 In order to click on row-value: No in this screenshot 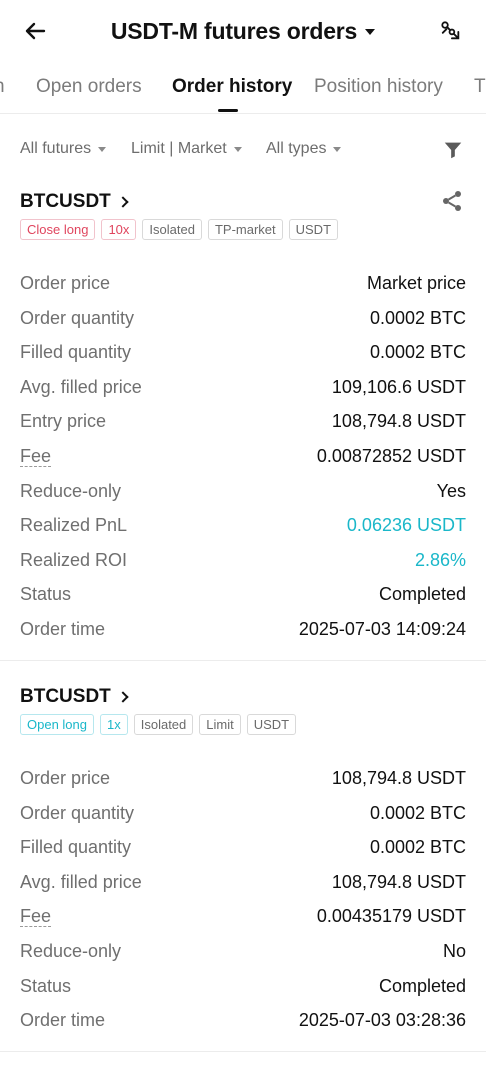, I will do `click(454, 950)`.